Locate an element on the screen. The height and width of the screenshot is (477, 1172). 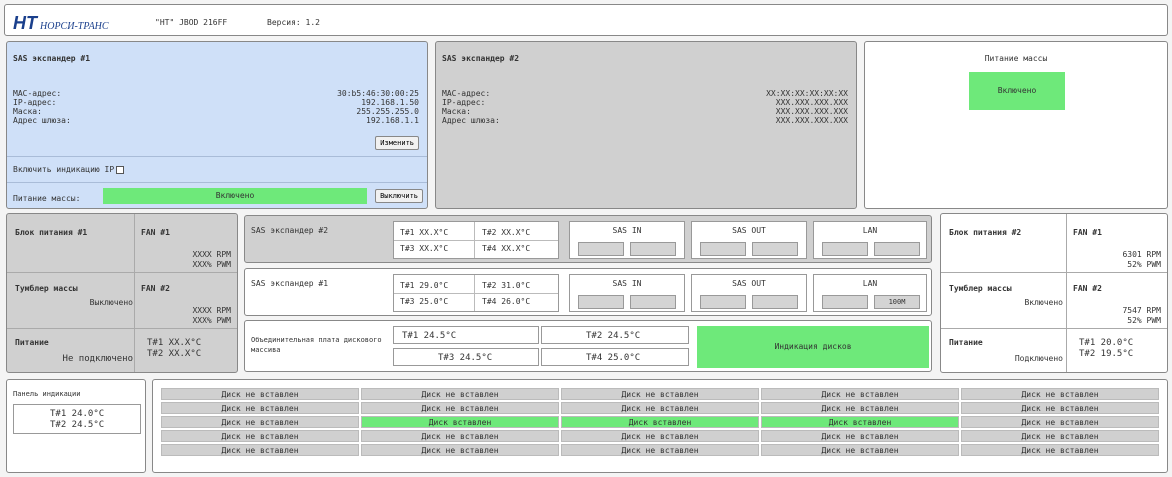
row-title: SAS экспандер #1 is located at coordinates (290, 283).